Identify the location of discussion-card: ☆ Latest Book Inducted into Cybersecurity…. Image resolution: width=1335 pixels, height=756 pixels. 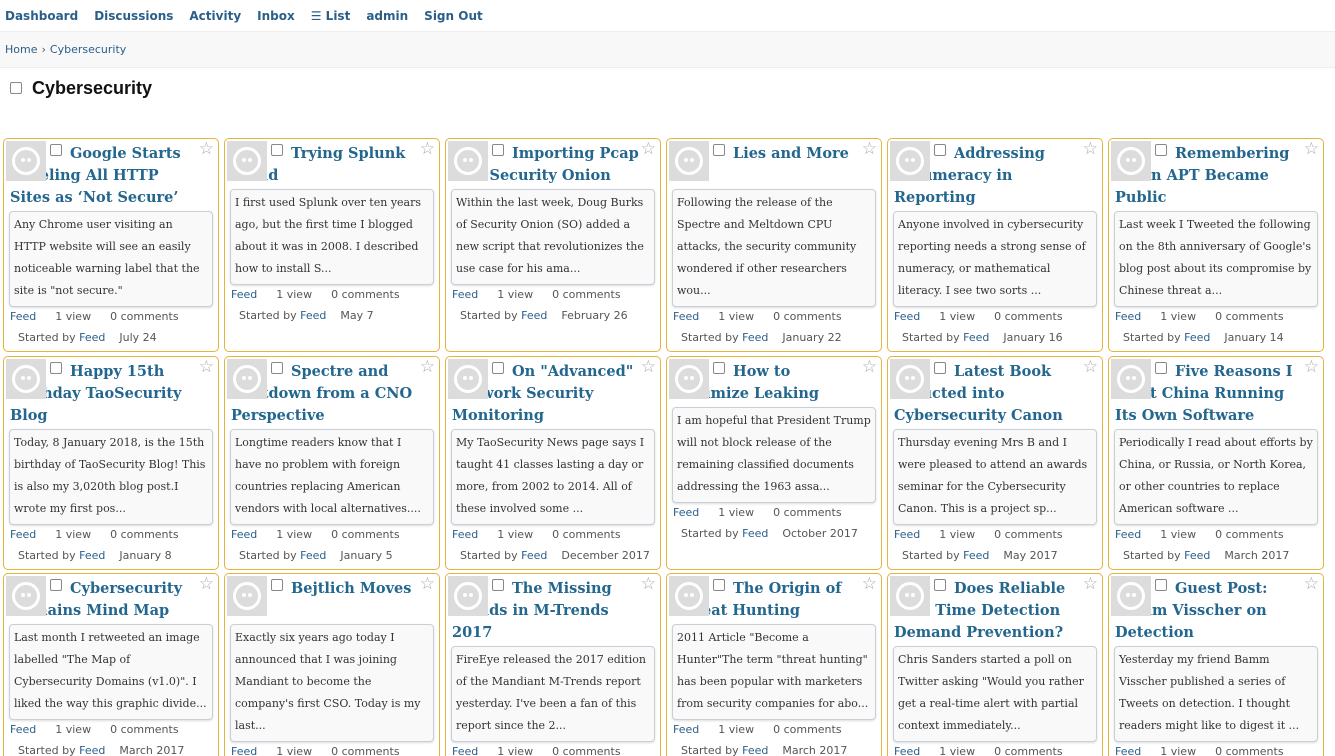
(995, 463).